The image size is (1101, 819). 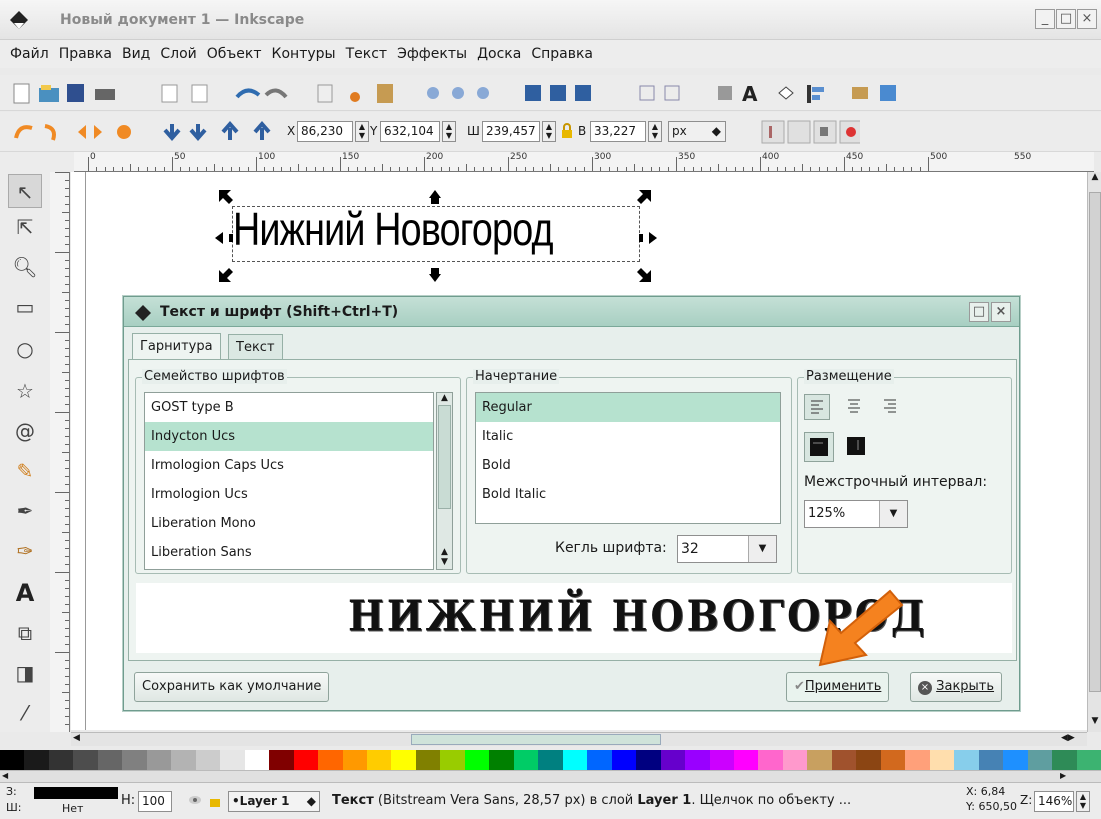 What do you see at coordinates (25, 511) in the screenshot?
I see `pen-tool-icon: ✒` at bounding box center [25, 511].